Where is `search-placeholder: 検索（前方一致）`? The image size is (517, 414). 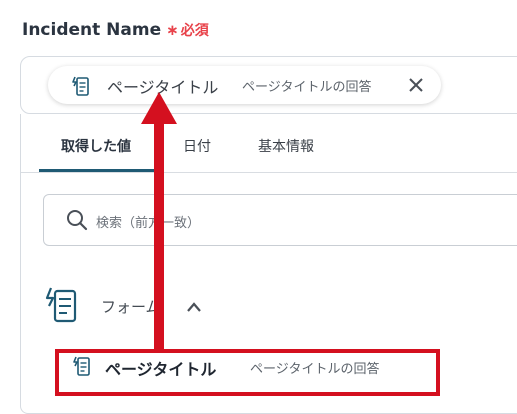
search-placeholder: 検索（前方一致） is located at coordinates (148, 223).